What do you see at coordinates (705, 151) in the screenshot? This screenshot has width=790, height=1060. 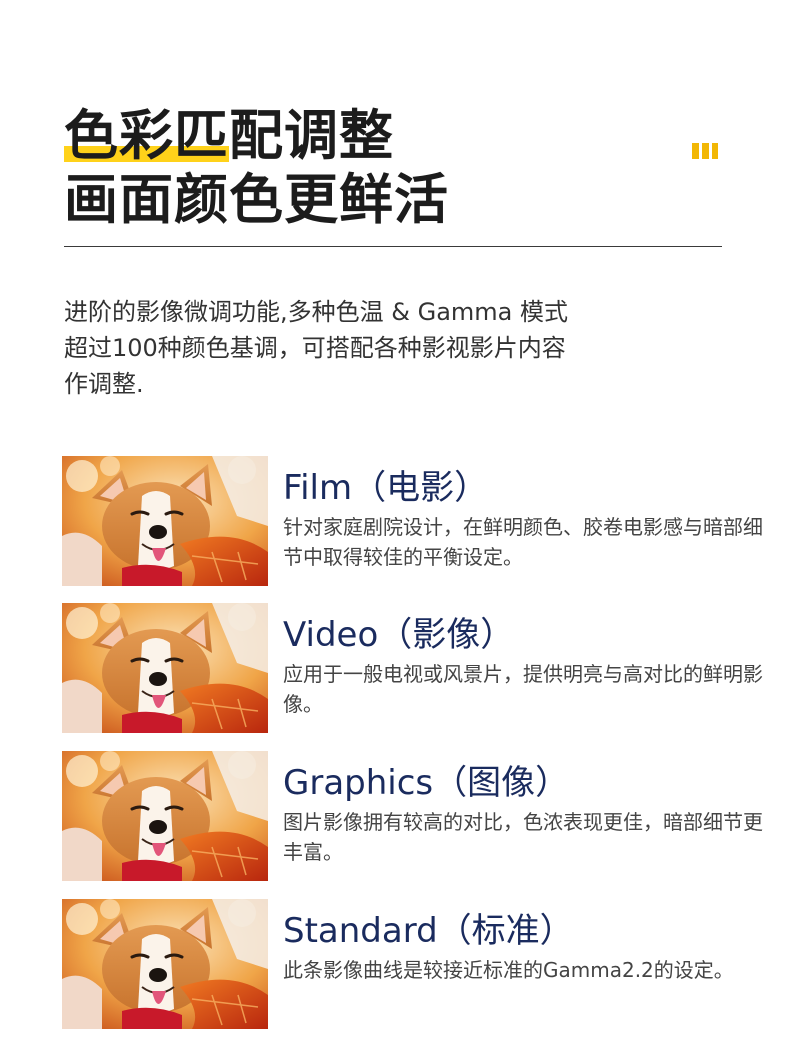 I see `decorative-bars-icon` at bounding box center [705, 151].